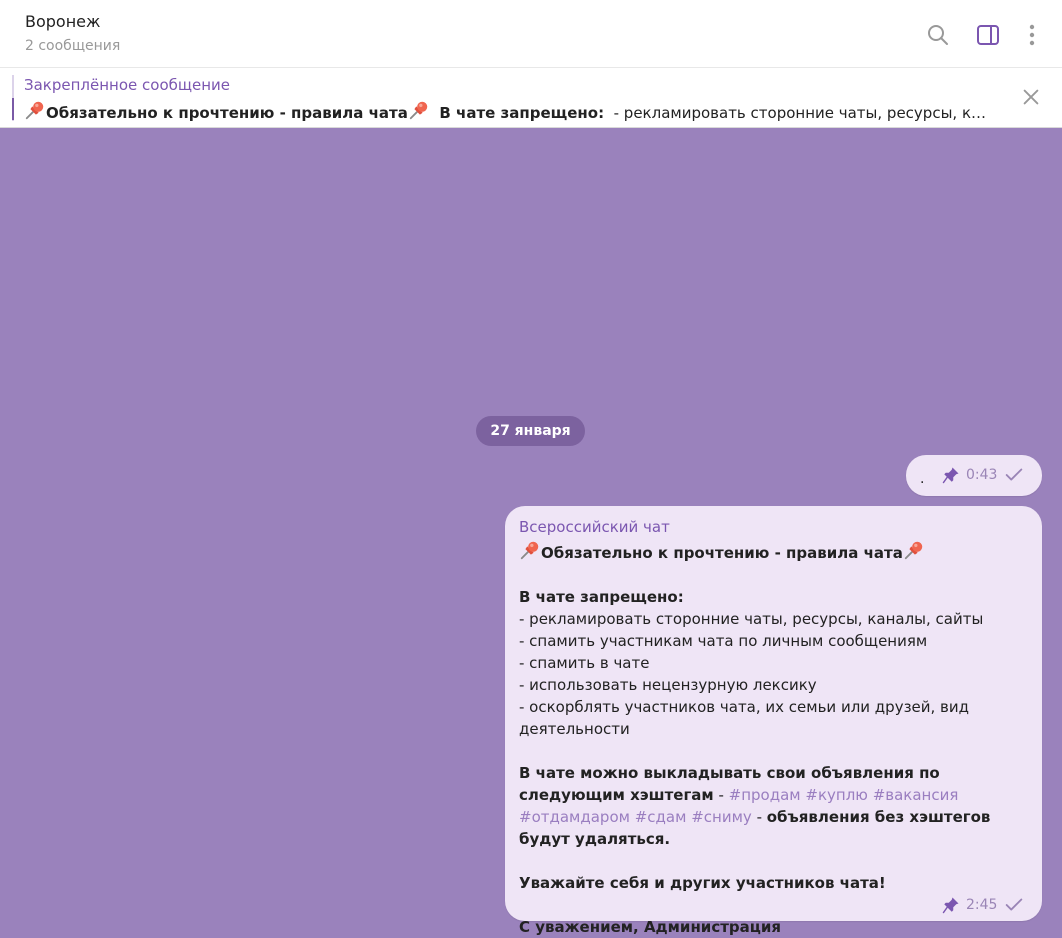 The image size is (1062, 938). I want to click on hashtag-link: #вакансия, so click(916, 795).